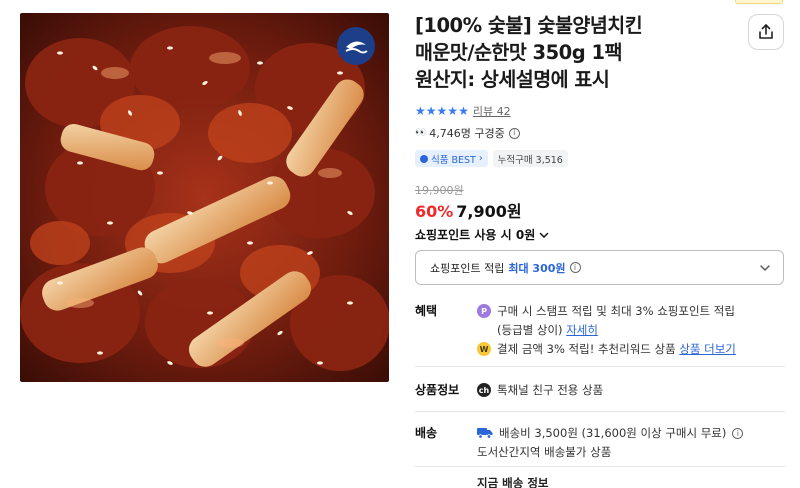 This screenshot has height=488, width=800. What do you see at coordinates (631, 390) in the screenshot?
I see `product-info-body: ch 톡채널 친구 전용 상품` at bounding box center [631, 390].